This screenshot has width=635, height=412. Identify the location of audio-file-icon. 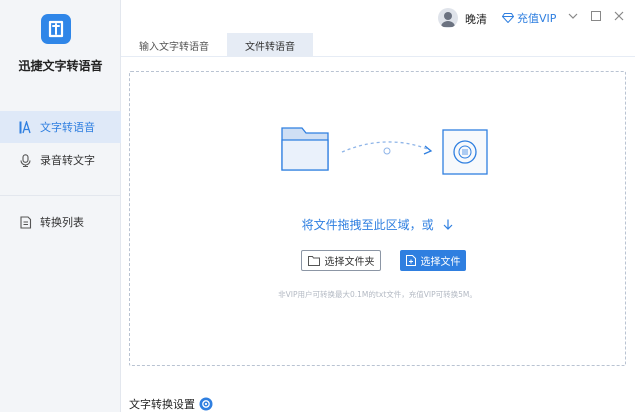
(465, 152).